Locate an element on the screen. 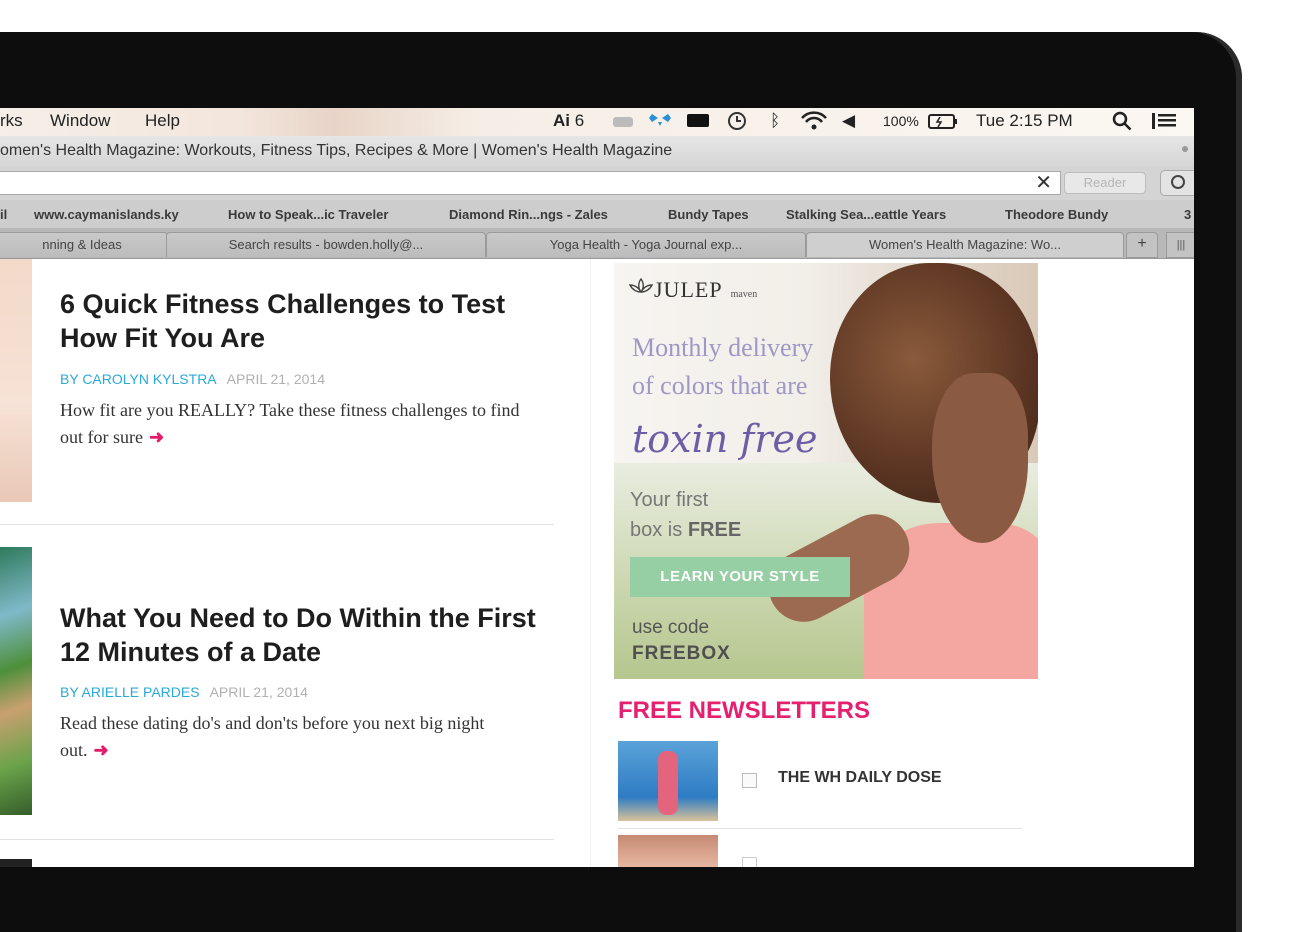  downloads-button is located at coordinates (1177, 183).